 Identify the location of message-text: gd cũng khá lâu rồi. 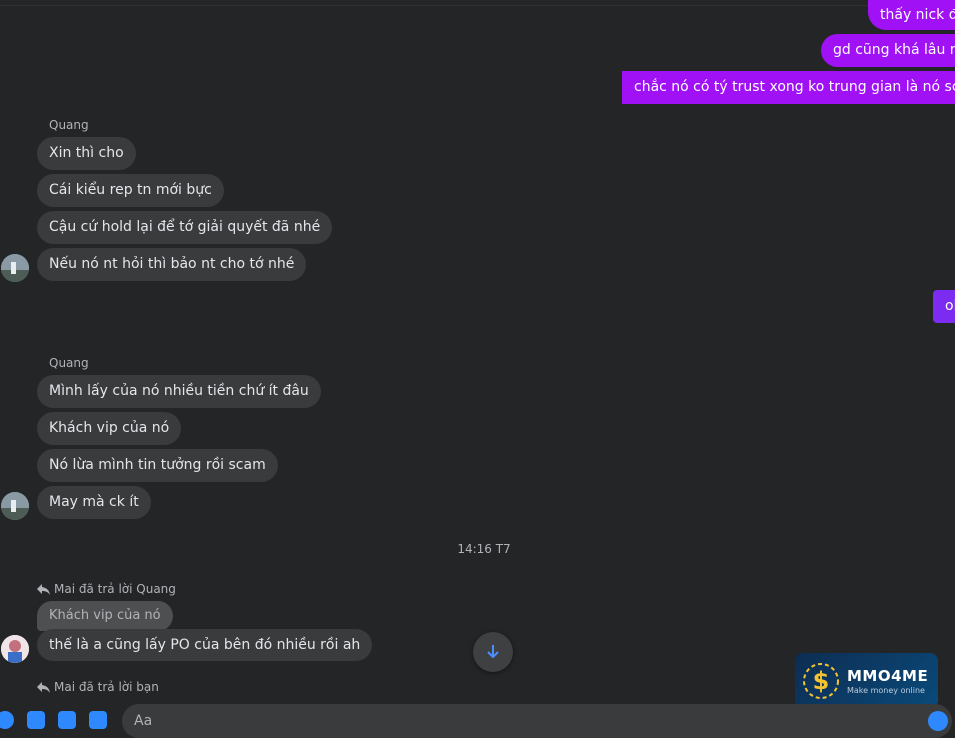
(894, 50).